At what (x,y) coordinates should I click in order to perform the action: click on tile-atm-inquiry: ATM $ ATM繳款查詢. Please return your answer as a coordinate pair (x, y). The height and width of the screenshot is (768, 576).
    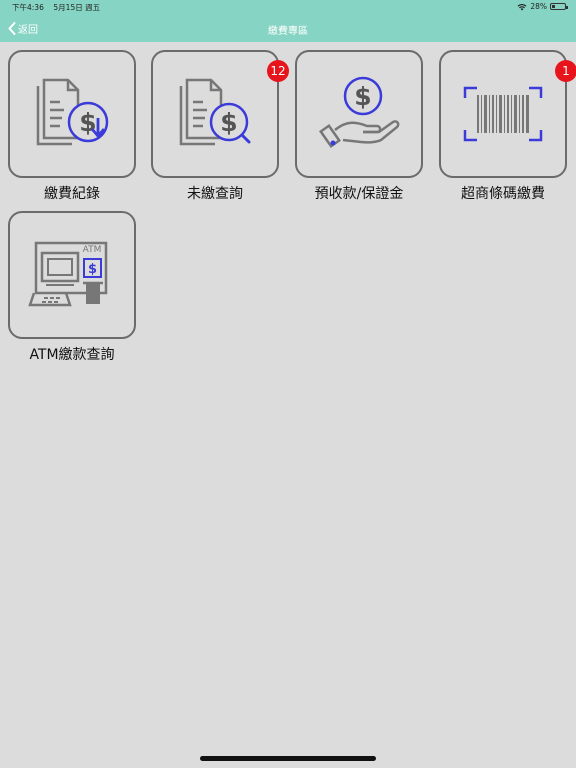
    Looking at the image, I should click on (72, 287).